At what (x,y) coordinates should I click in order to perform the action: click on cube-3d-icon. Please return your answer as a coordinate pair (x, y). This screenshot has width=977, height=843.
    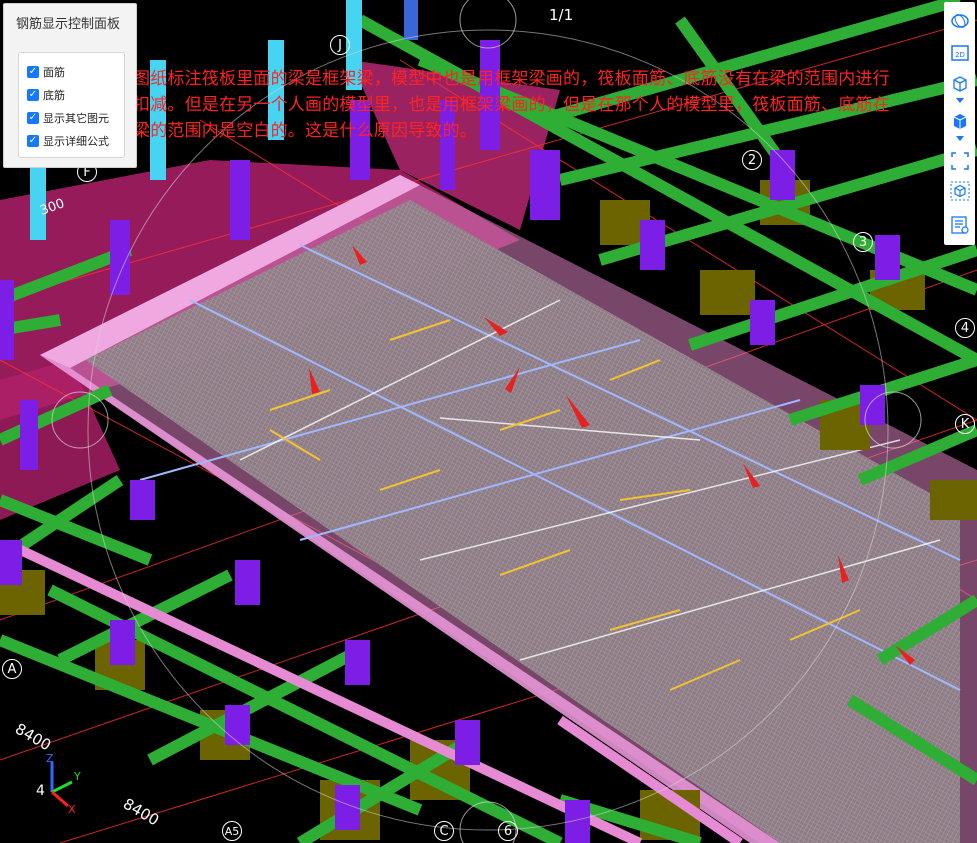
    Looking at the image, I should click on (959, 190).